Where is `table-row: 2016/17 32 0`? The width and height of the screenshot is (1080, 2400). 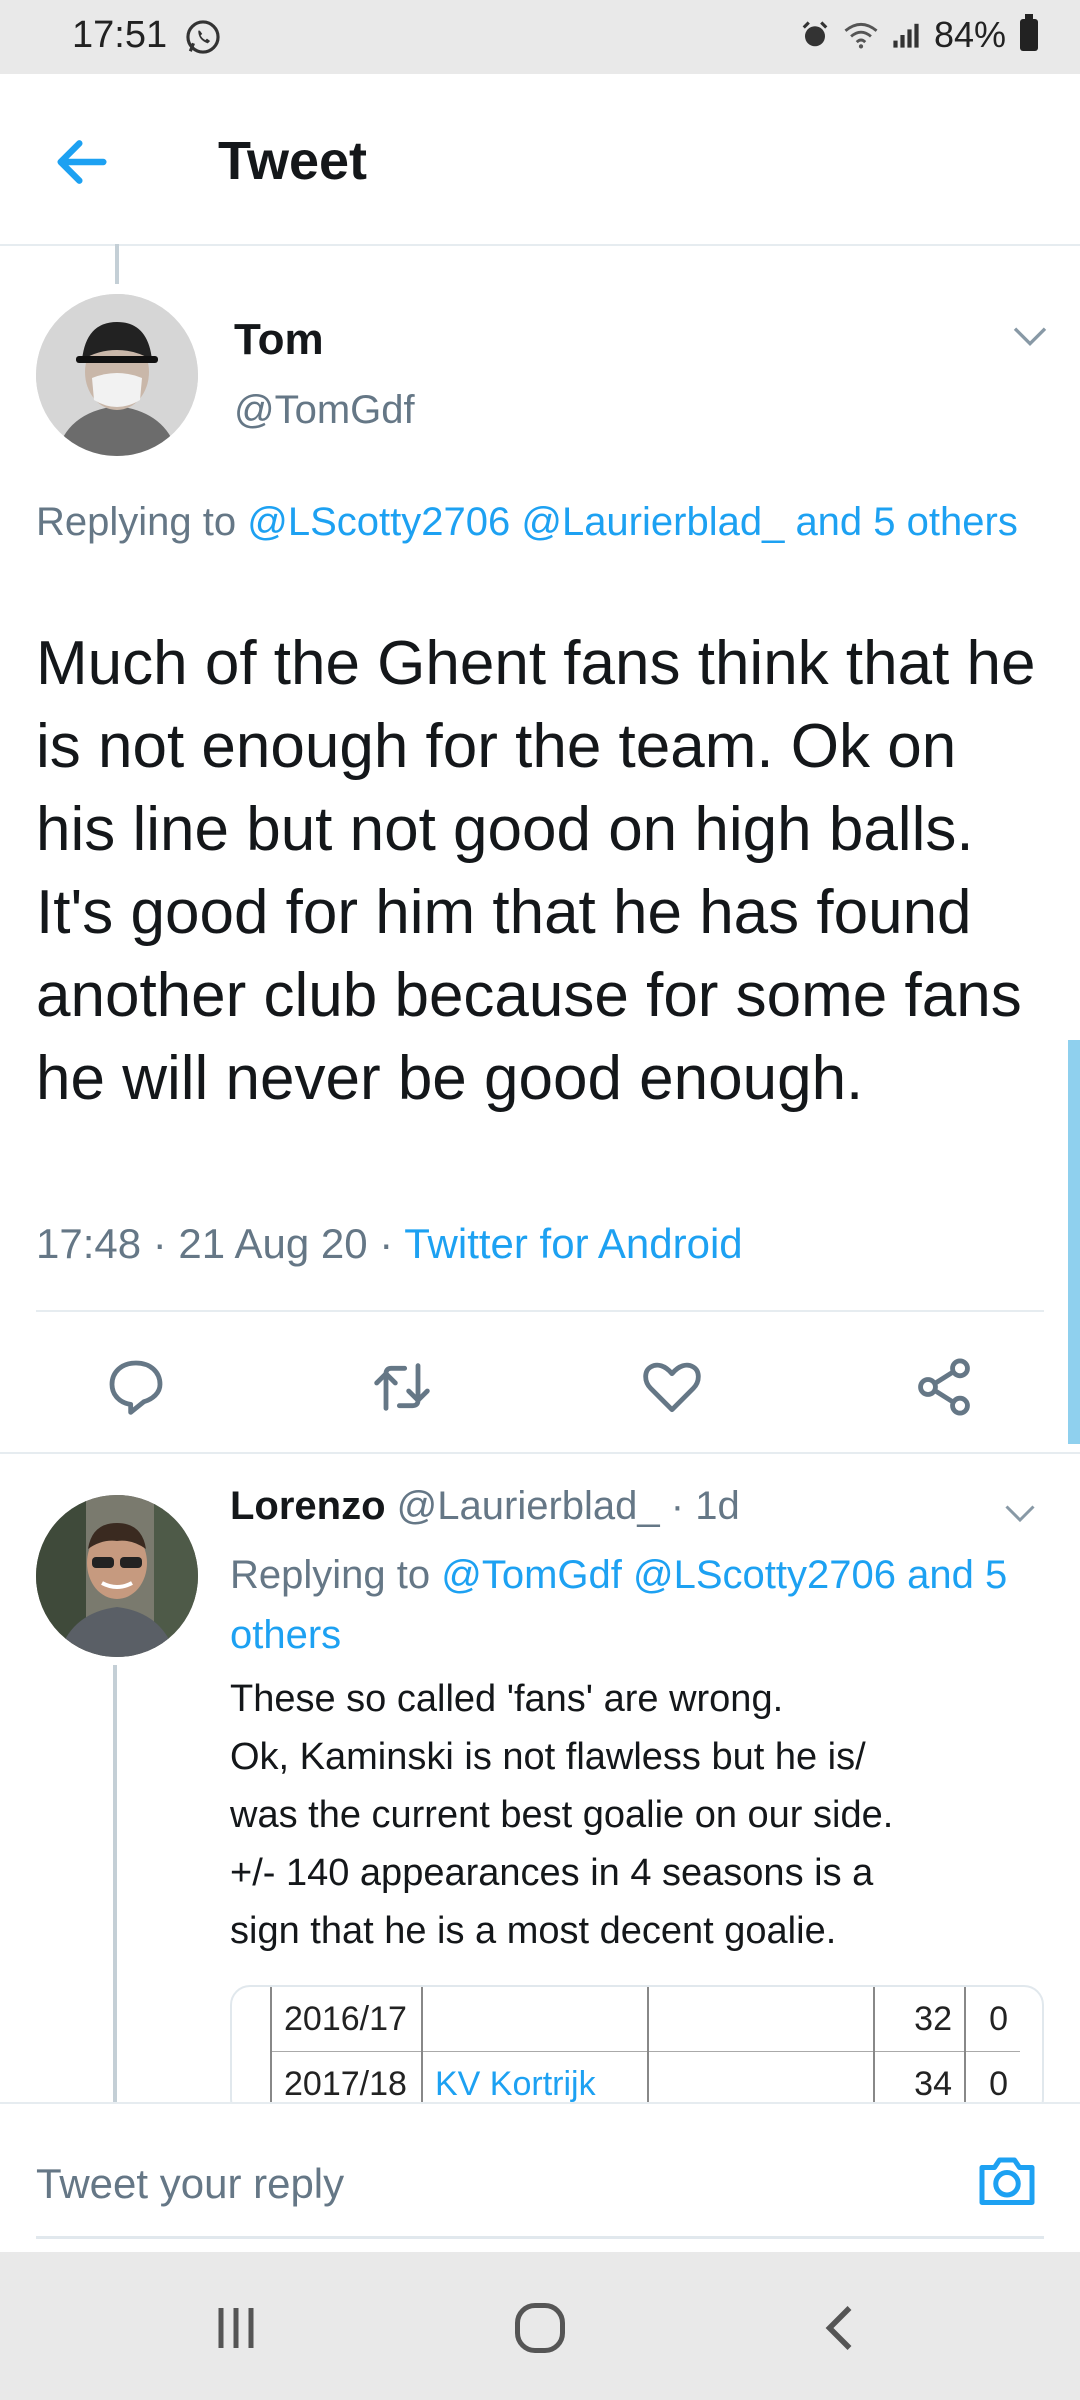
table-row: 2016/17 32 0 is located at coordinates (645, 2019).